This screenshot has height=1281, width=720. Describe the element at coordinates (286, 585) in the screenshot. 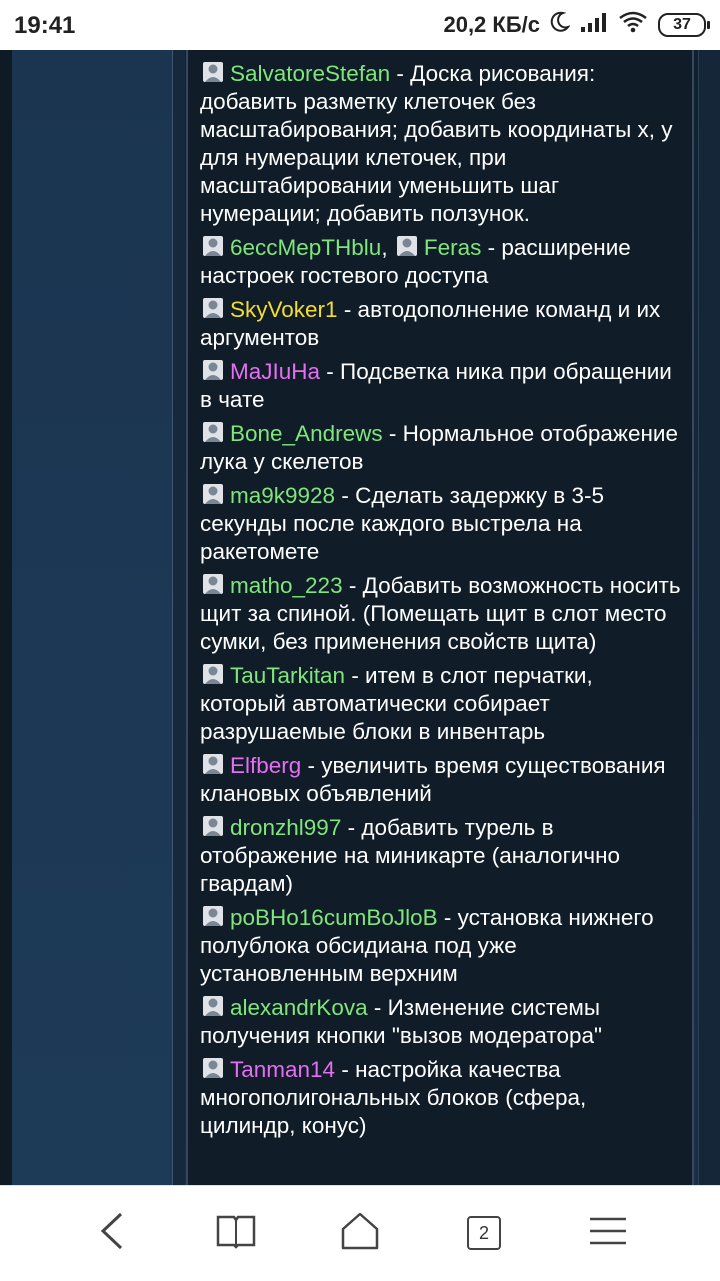

I see `user-nick: matho_223` at that location.